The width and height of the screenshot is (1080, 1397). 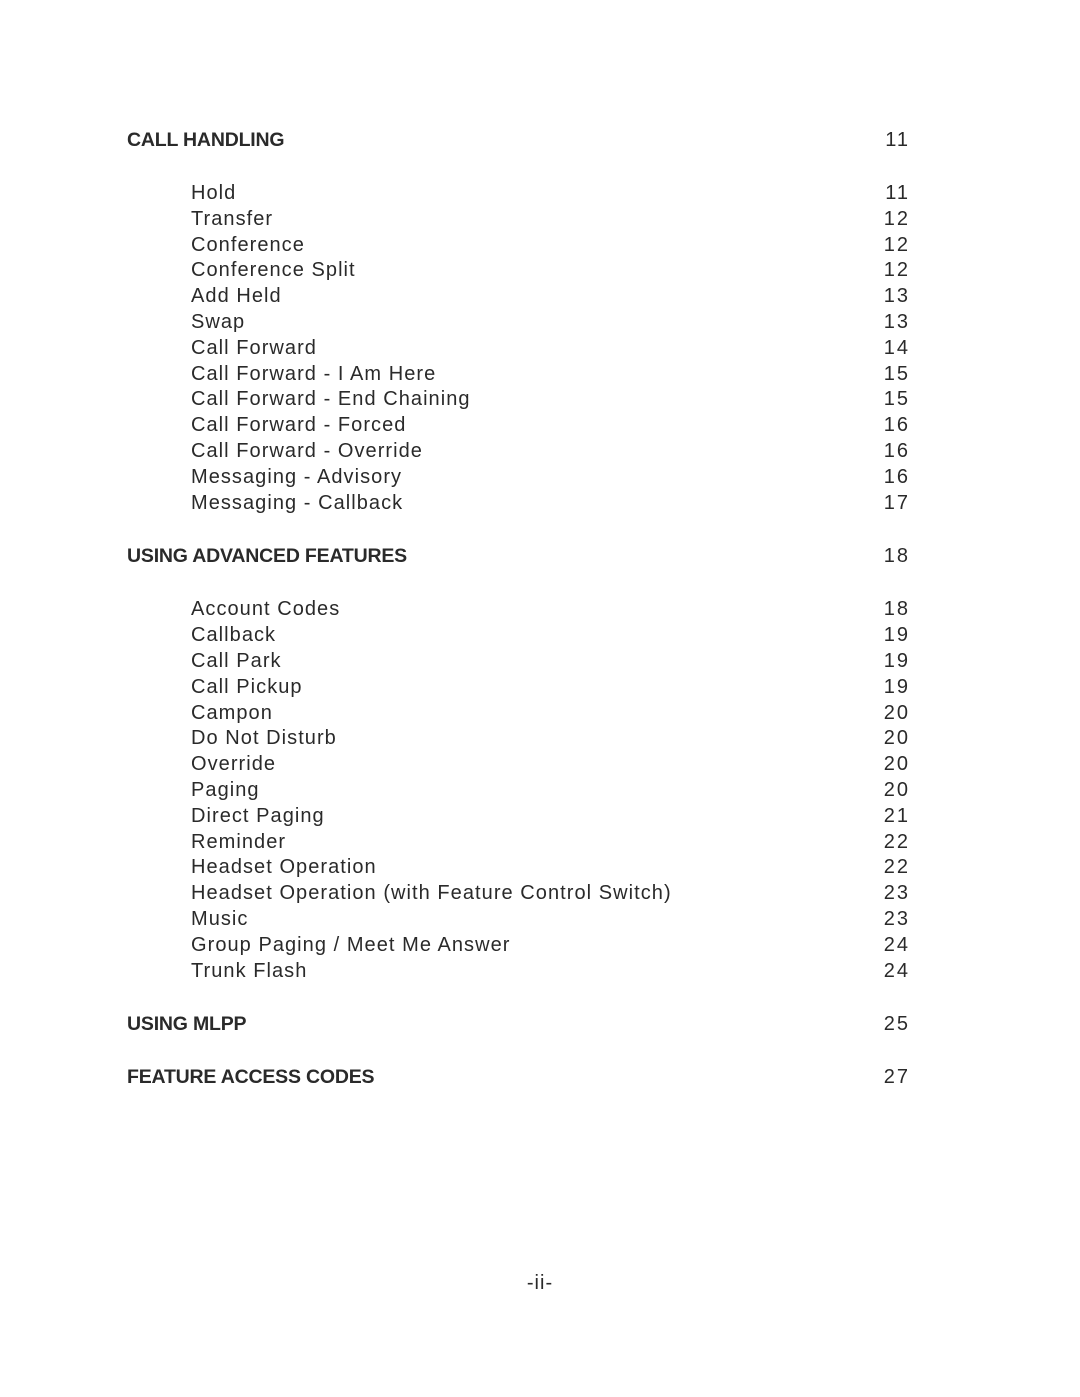 I want to click on toc-item: Call Forward - End Chaining 15, so click(x=517, y=400).